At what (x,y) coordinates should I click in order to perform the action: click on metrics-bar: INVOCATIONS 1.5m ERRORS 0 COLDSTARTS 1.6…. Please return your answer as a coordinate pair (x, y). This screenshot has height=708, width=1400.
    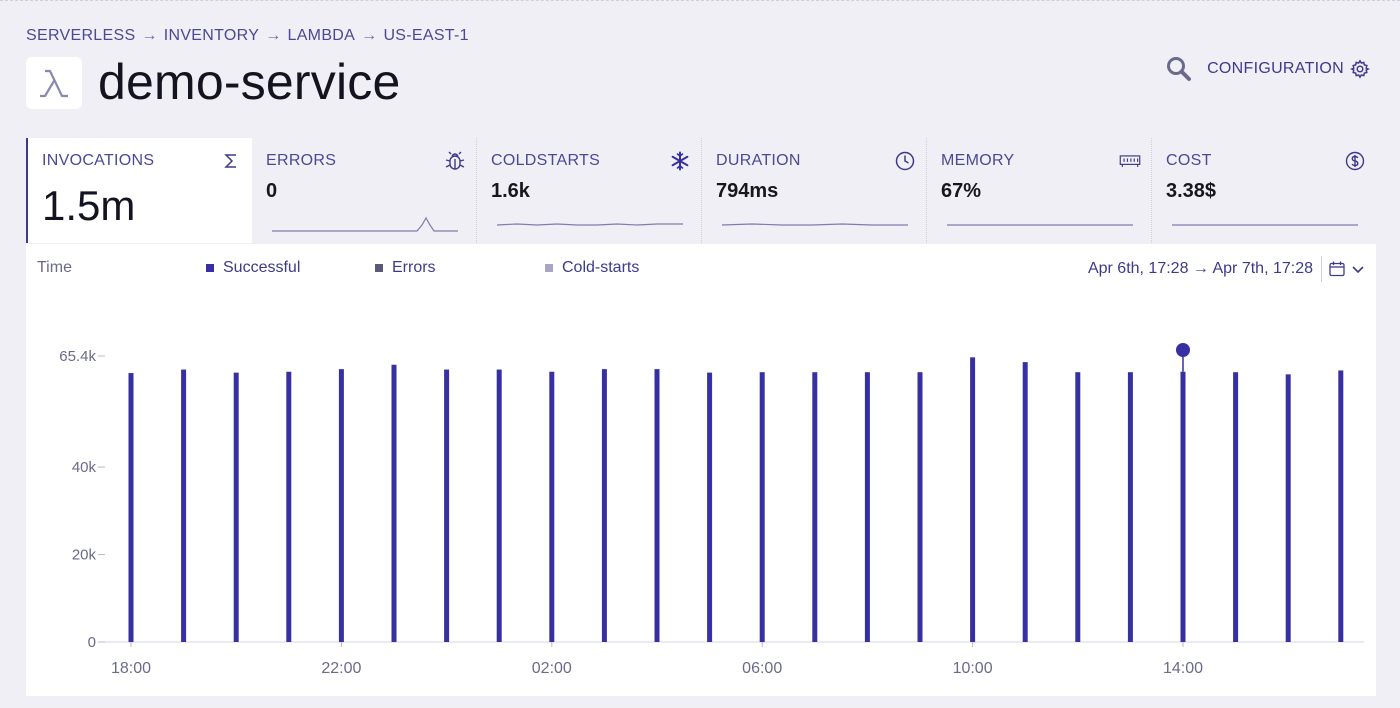
    Looking at the image, I should click on (701, 190).